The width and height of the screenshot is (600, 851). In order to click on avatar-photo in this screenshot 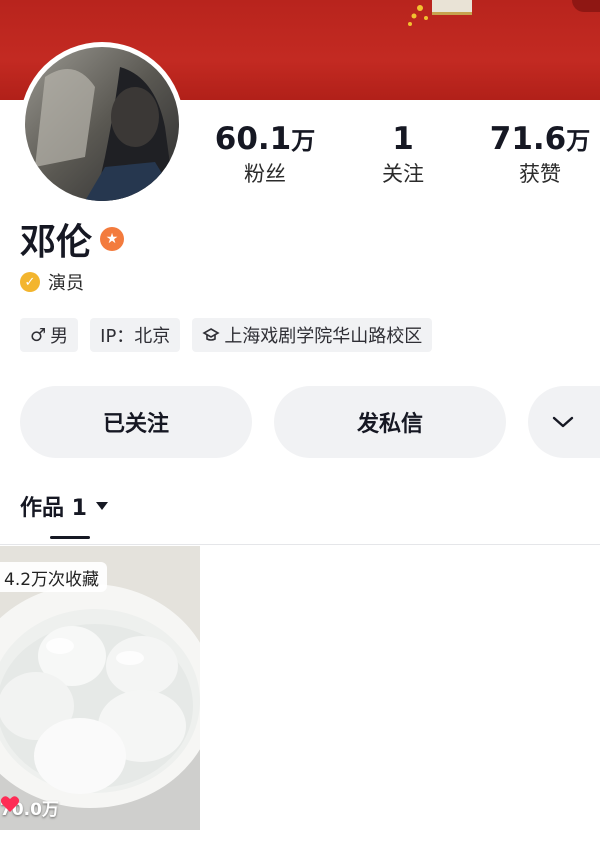, I will do `click(102, 124)`.